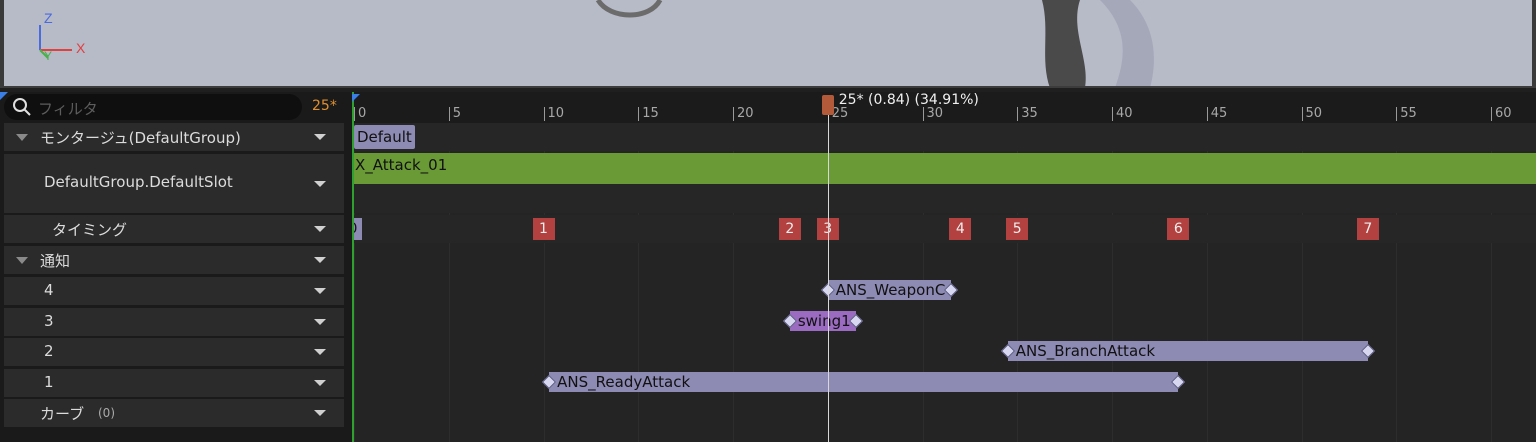 This screenshot has height=442, width=1536. What do you see at coordinates (138, 182) in the screenshot?
I see `track-slot-label: DefaultGroup.DefaultSlot` at bounding box center [138, 182].